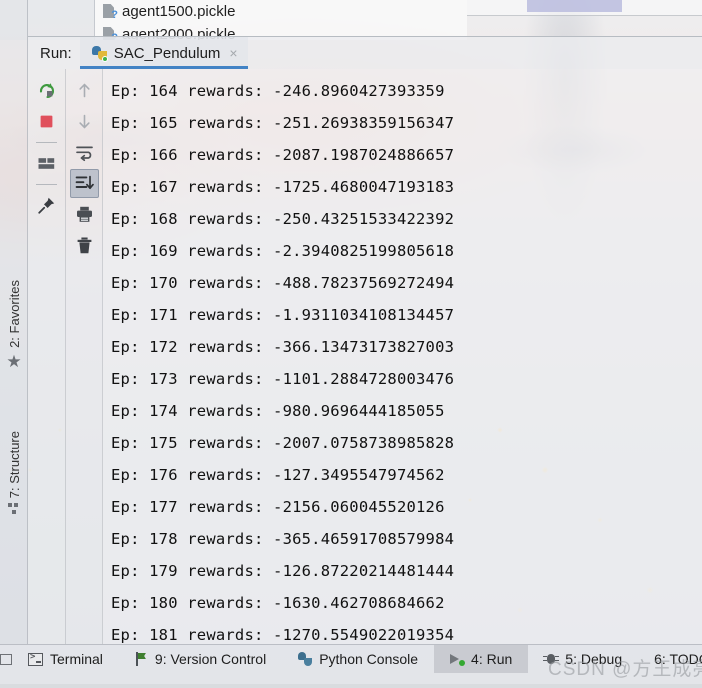 The width and height of the screenshot is (702, 688). Describe the element at coordinates (14, 361) in the screenshot. I see `star-icon: ★` at that location.